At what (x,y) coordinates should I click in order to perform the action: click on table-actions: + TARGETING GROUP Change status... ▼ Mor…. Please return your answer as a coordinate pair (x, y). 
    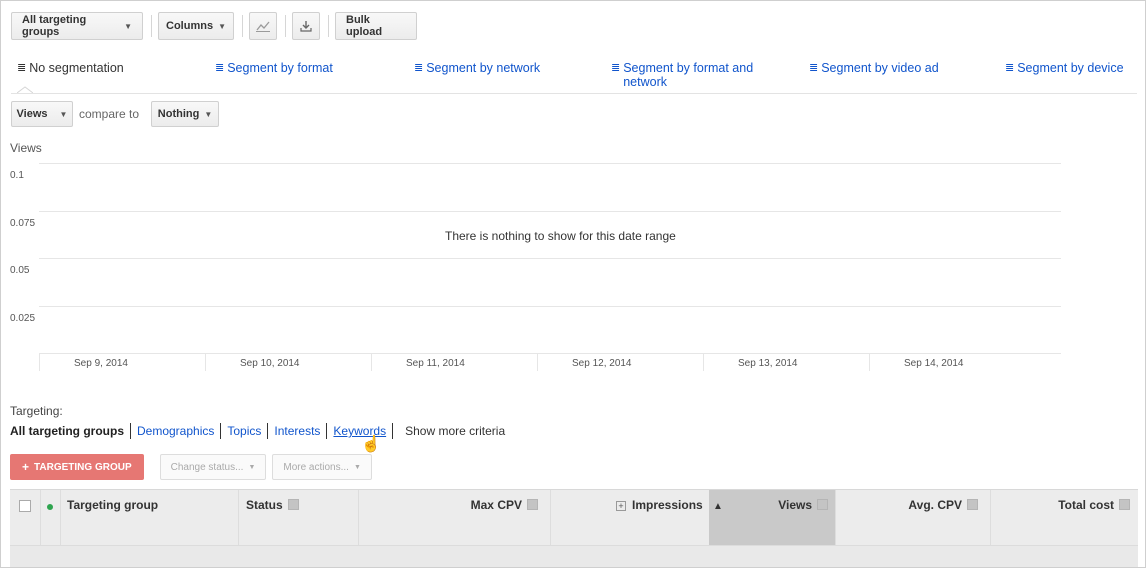
    Looking at the image, I should click on (194, 467).